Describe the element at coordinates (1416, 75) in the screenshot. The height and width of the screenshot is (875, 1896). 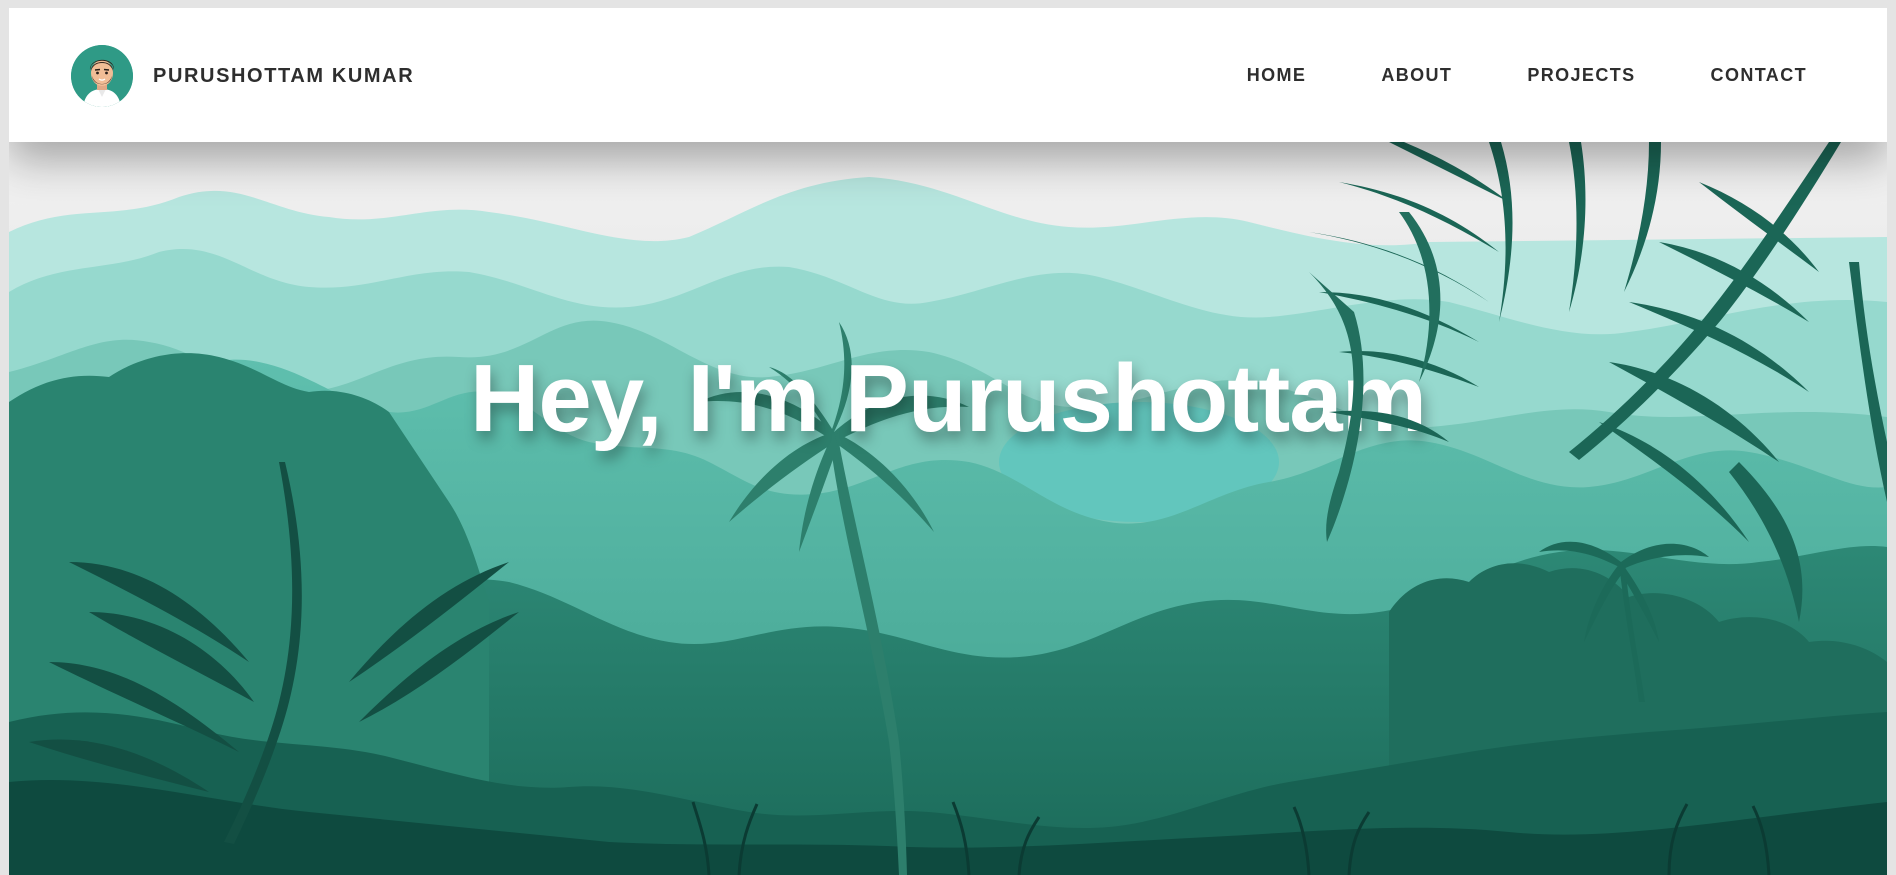
I see `nav-link-about: ABOUT` at that location.